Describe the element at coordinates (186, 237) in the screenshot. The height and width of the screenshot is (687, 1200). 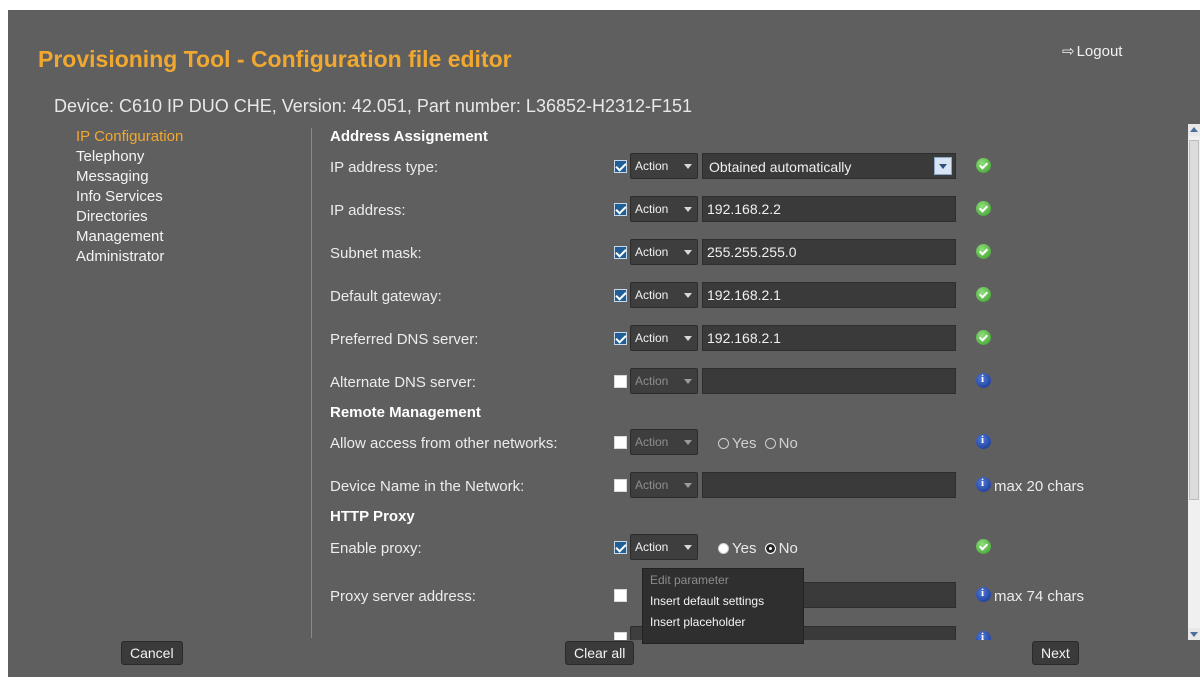
I see `nav-item-management: Management` at that location.